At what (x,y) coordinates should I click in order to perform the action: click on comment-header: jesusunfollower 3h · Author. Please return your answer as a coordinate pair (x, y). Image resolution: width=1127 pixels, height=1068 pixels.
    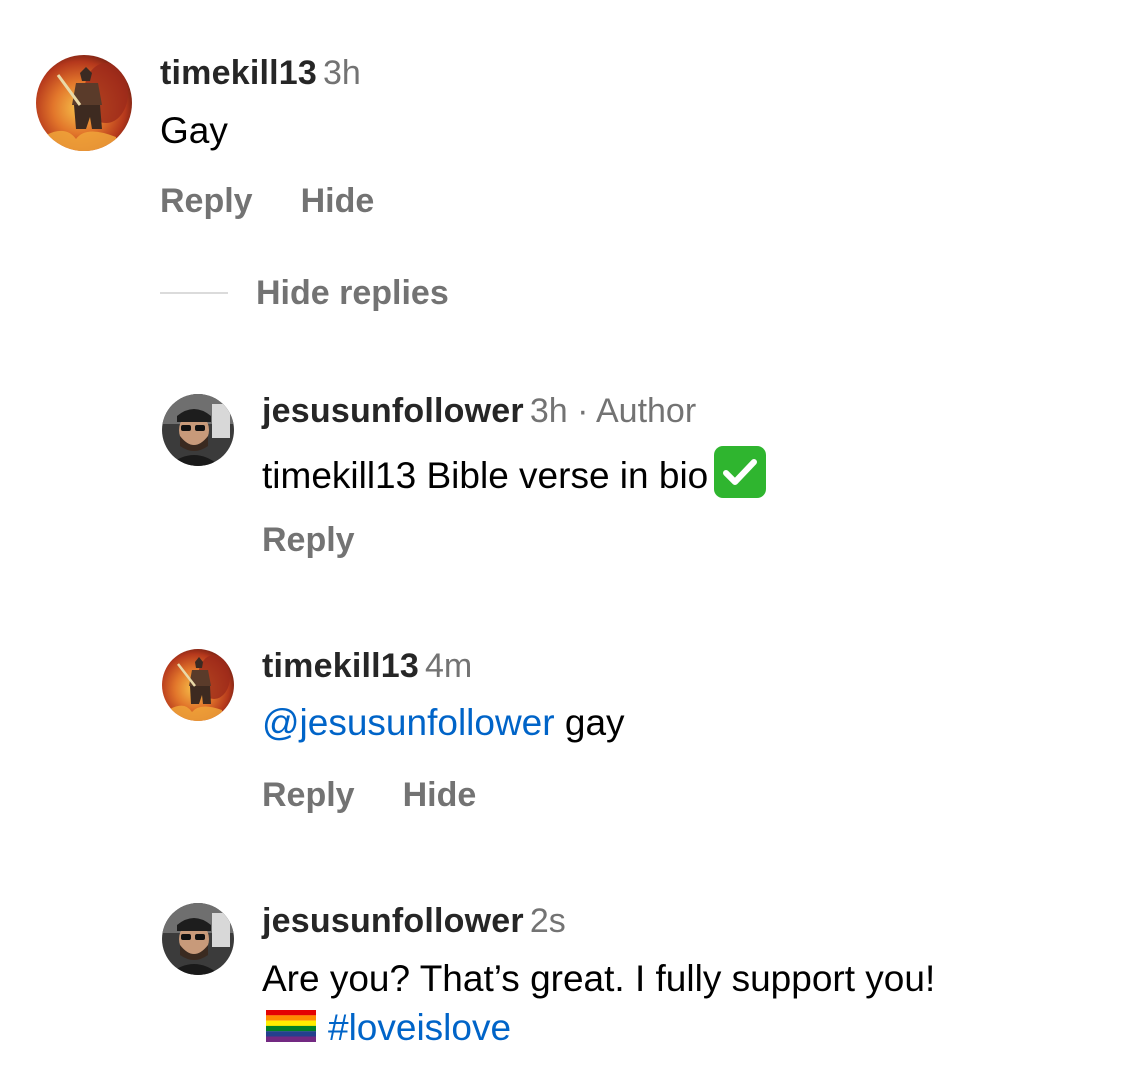
    Looking at the image, I should click on (479, 411).